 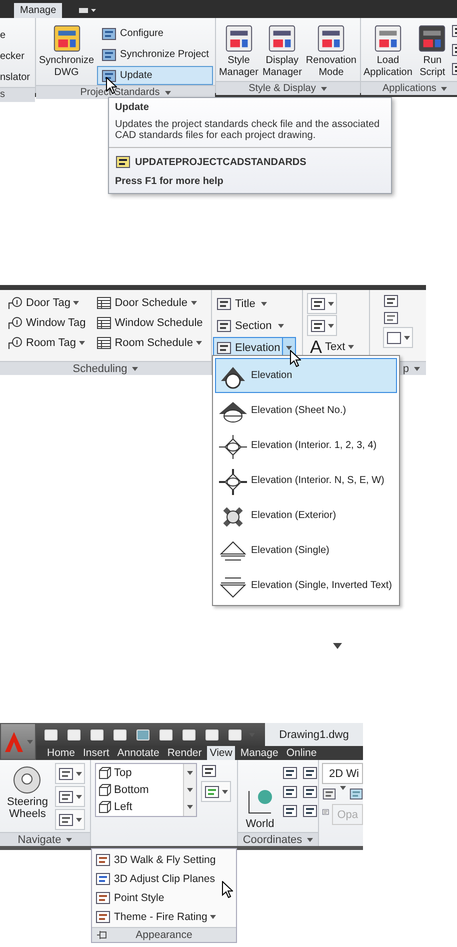 I want to click on views-list: Top Bottom Left, so click(x=146, y=790).